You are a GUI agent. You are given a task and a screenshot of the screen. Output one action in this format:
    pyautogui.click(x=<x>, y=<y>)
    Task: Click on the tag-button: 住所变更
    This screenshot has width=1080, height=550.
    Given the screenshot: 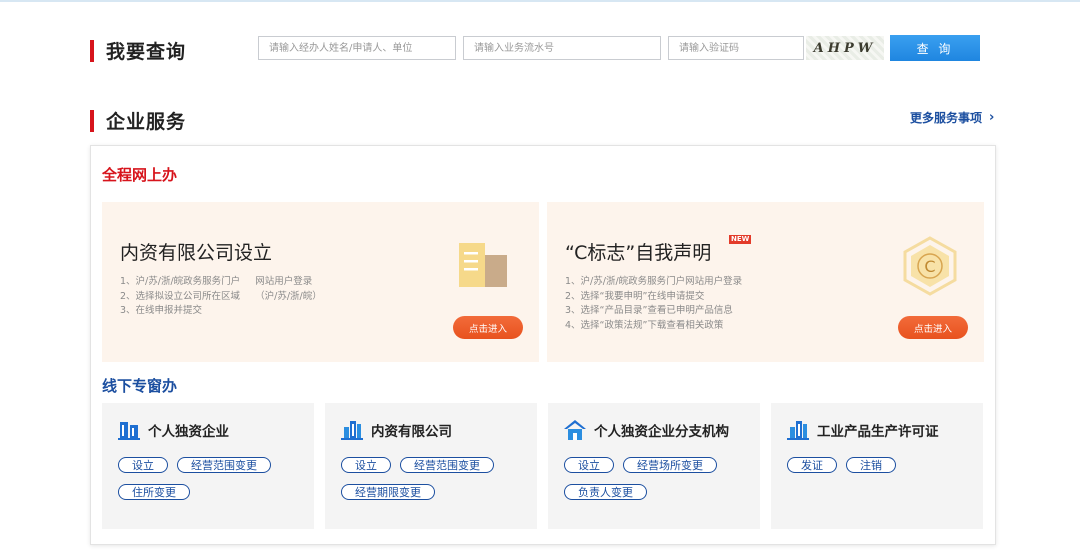 What is the action you would take?
    pyautogui.click(x=154, y=492)
    